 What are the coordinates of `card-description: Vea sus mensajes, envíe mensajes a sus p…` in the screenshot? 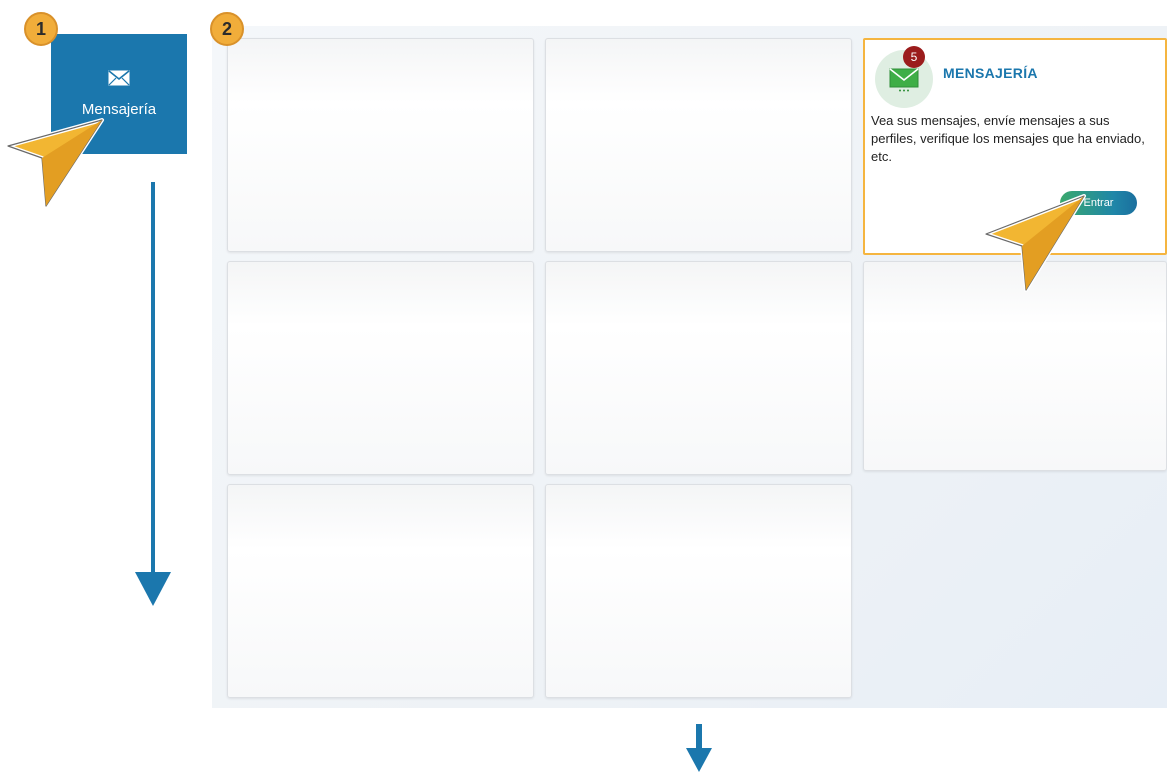 It's located at (1008, 138).